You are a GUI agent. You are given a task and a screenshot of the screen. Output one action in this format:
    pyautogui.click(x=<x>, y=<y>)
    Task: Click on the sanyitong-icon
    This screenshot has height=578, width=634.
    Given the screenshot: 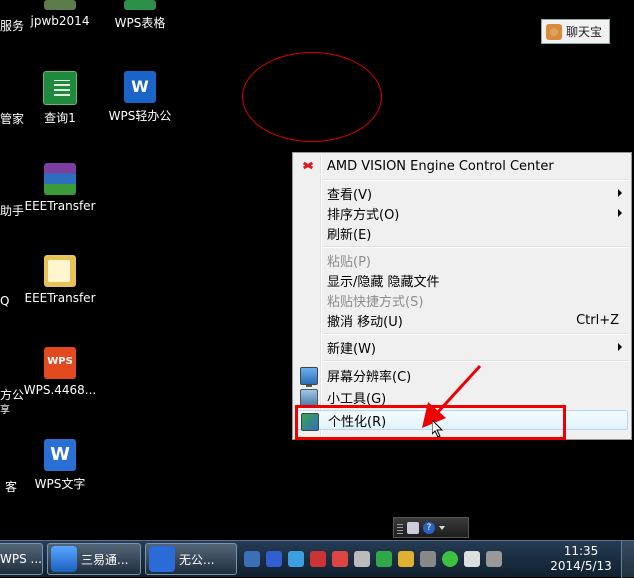 What is the action you would take?
    pyautogui.click(x=64, y=559)
    